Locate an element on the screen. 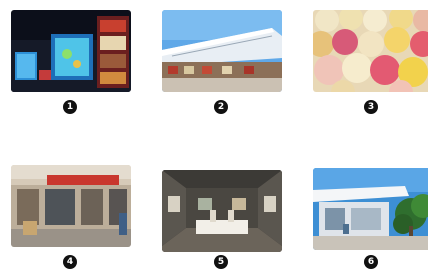 The image size is (428, 269). badge-5: 5 is located at coordinates (221, 262).